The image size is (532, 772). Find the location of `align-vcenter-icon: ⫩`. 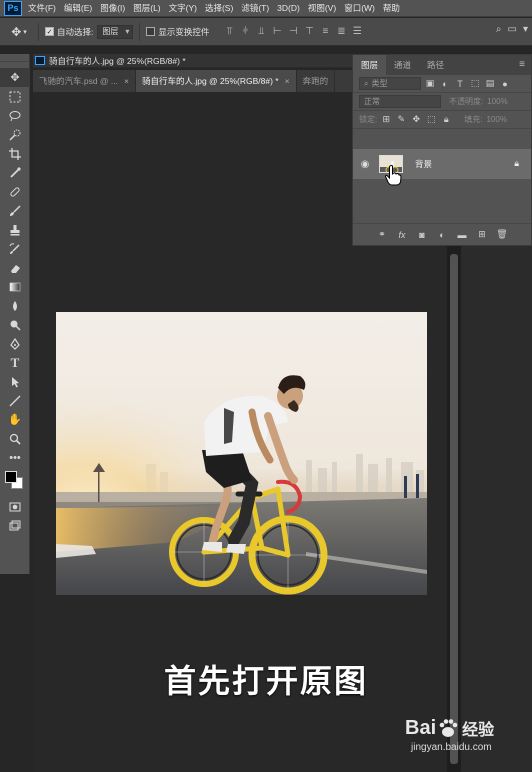

align-vcenter-icon: ⫩ is located at coordinates (245, 32).